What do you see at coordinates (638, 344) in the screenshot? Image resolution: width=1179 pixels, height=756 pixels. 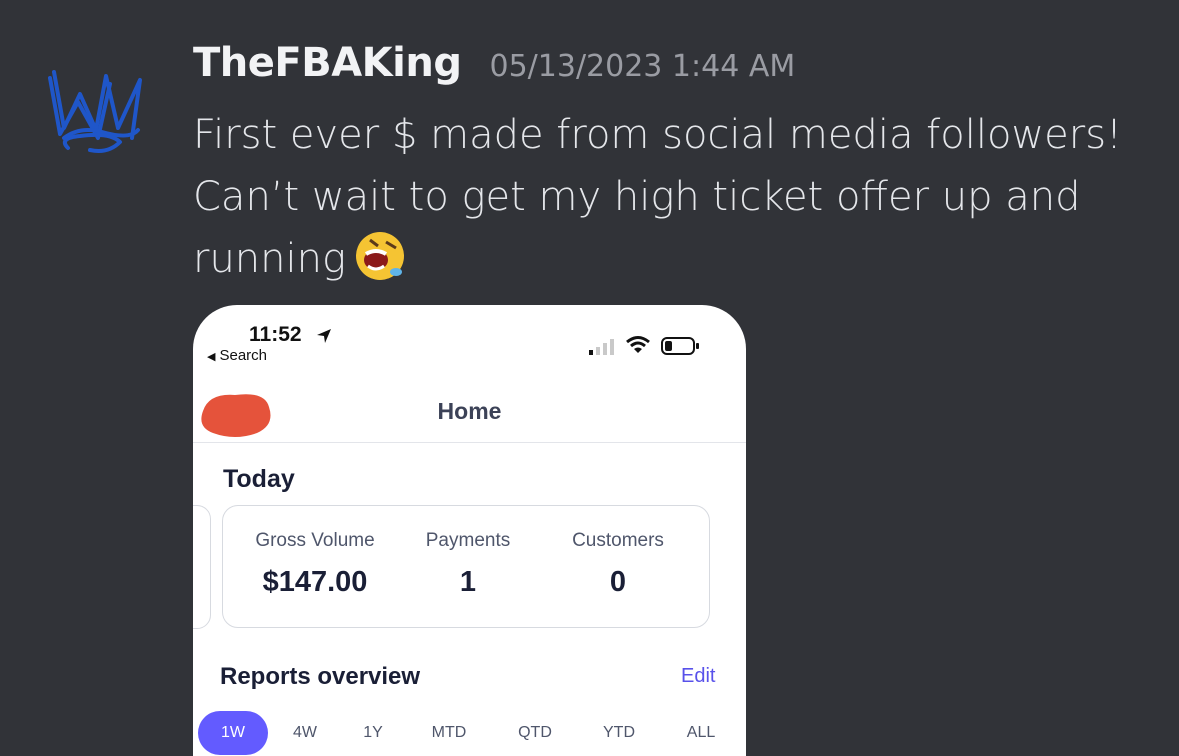 I see `wifi-icon` at bounding box center [638, 344].